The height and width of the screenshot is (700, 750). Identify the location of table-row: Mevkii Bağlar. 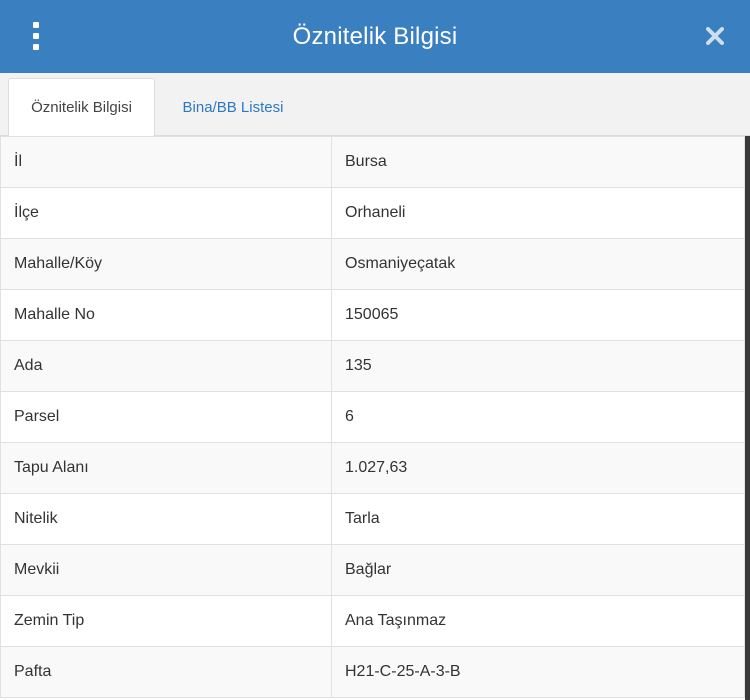
(372, 570).